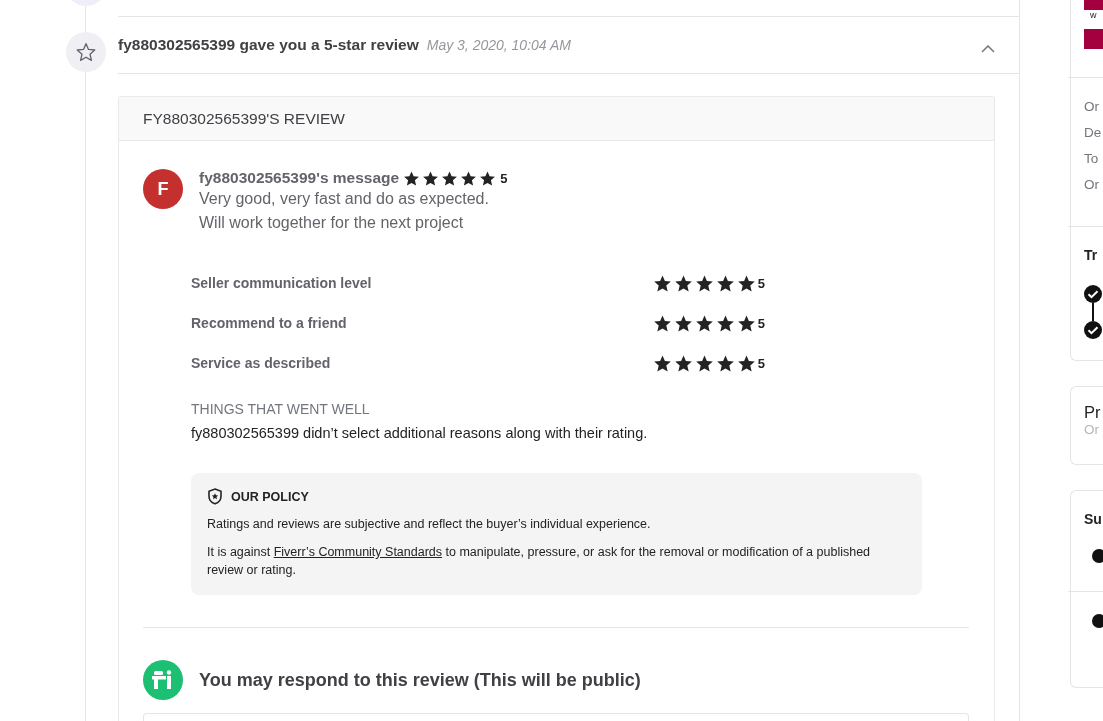 This screenshot has height=721, width=1103. Describe the element at coordinates (1093, 15) in the screenshot. I see `banner-caption: w` at that location.